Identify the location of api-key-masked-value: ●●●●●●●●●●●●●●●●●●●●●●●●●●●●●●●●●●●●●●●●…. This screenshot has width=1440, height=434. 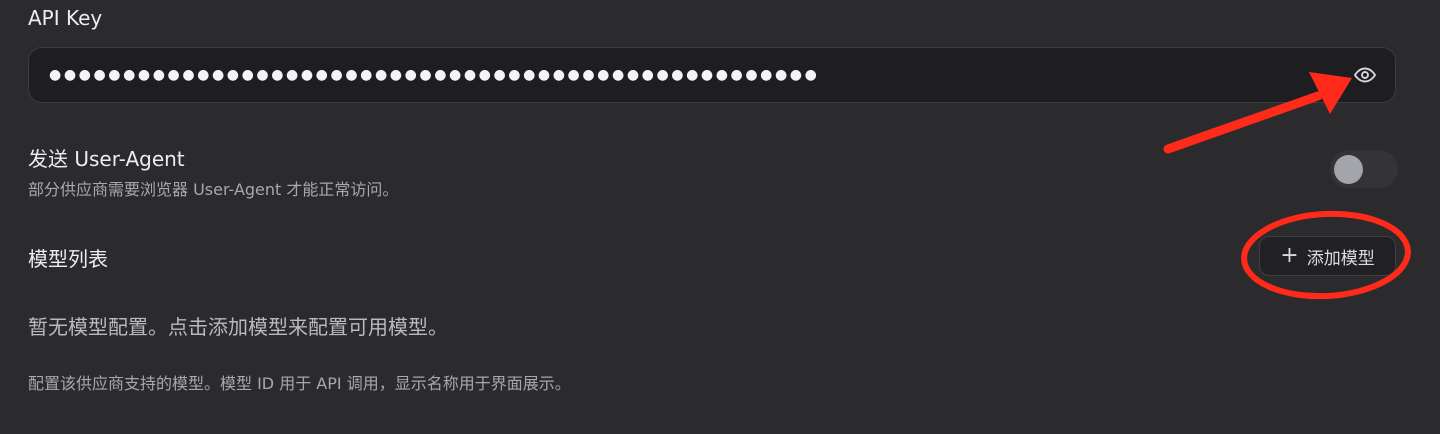
(434, 75).